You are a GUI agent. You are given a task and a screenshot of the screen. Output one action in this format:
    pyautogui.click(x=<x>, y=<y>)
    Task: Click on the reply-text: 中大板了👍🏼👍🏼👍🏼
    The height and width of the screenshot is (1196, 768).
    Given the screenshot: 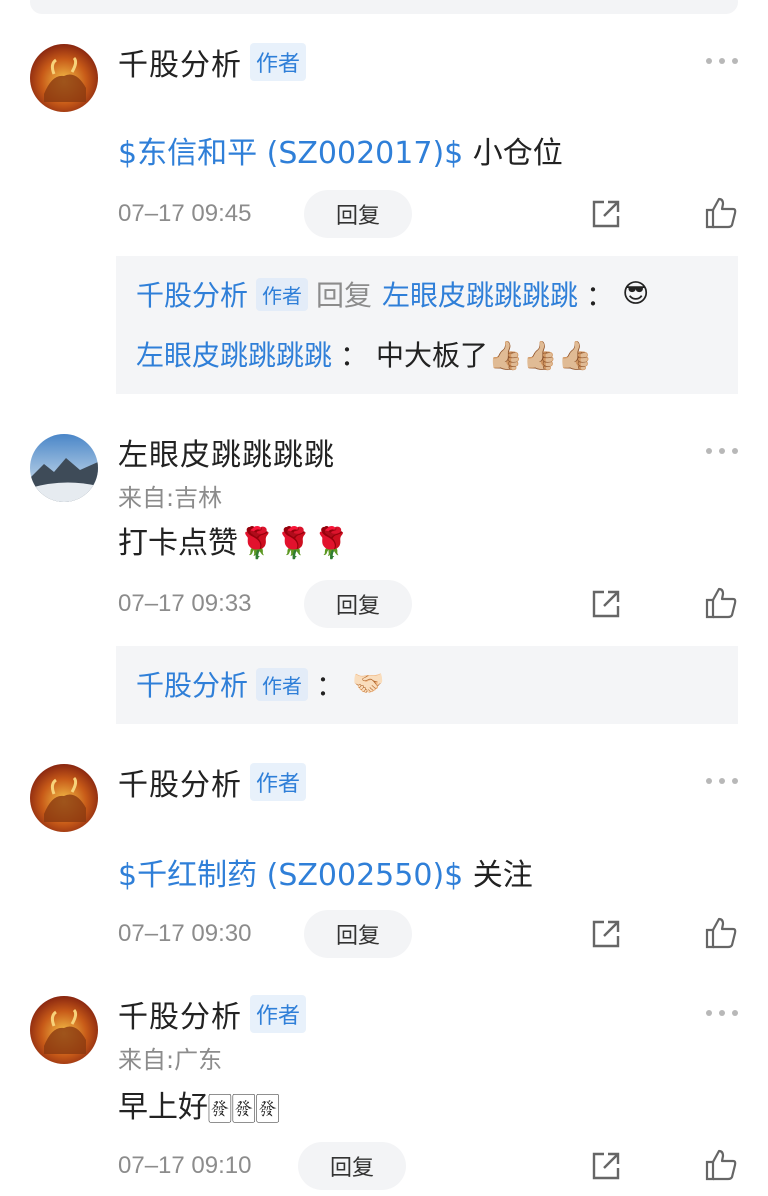 What is the action you would take?
    pyautogui.click(x=484, y=355)
    